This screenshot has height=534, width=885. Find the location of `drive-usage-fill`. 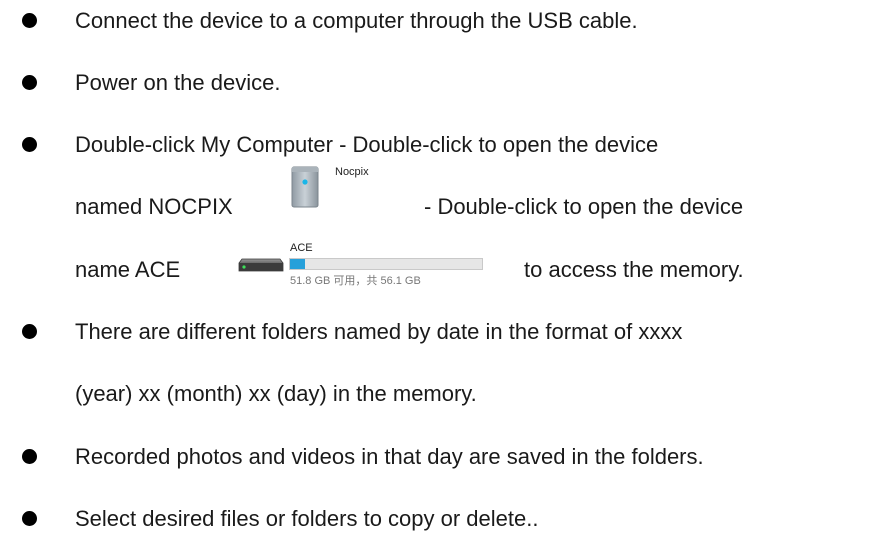

drive-usage-fill is located at coordinates (297, 264).